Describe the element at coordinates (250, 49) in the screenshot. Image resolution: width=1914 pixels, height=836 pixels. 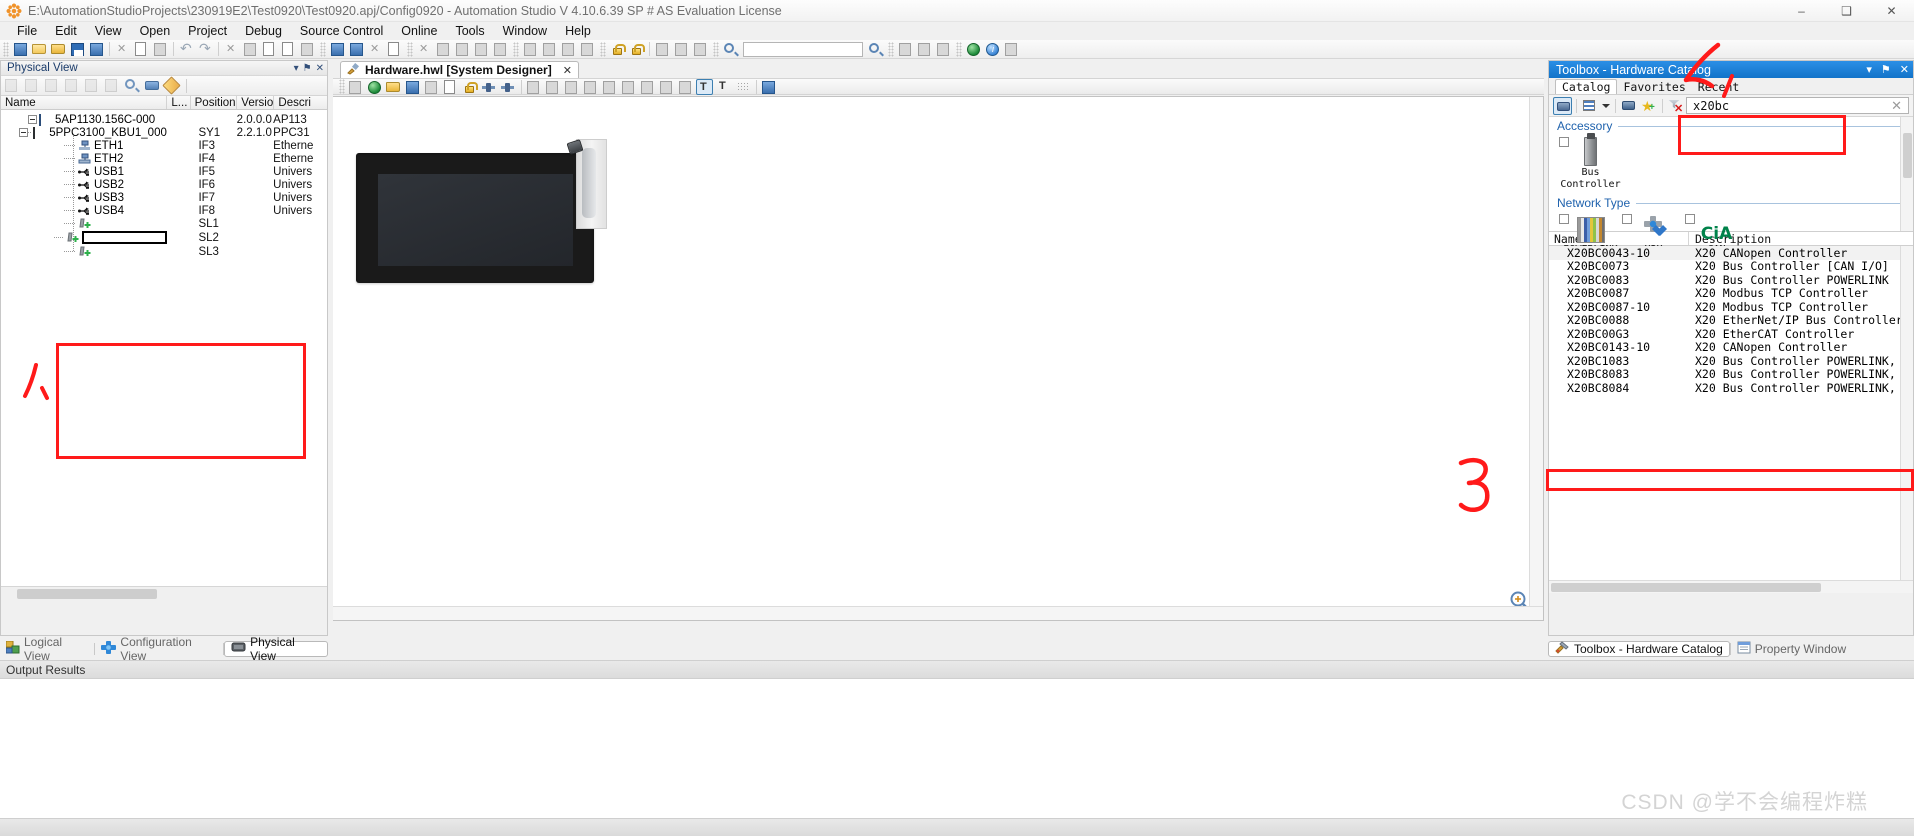
I see `build-icon` at that location.